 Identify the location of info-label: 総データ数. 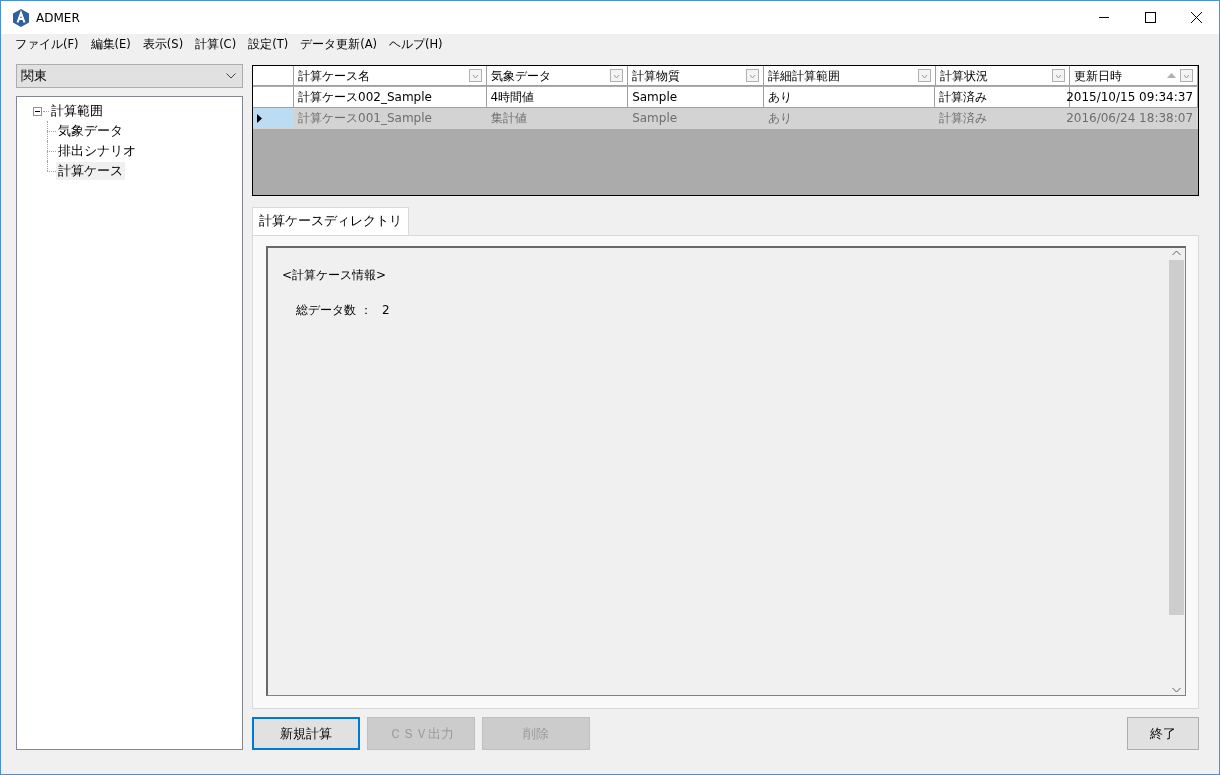
(326, 310).